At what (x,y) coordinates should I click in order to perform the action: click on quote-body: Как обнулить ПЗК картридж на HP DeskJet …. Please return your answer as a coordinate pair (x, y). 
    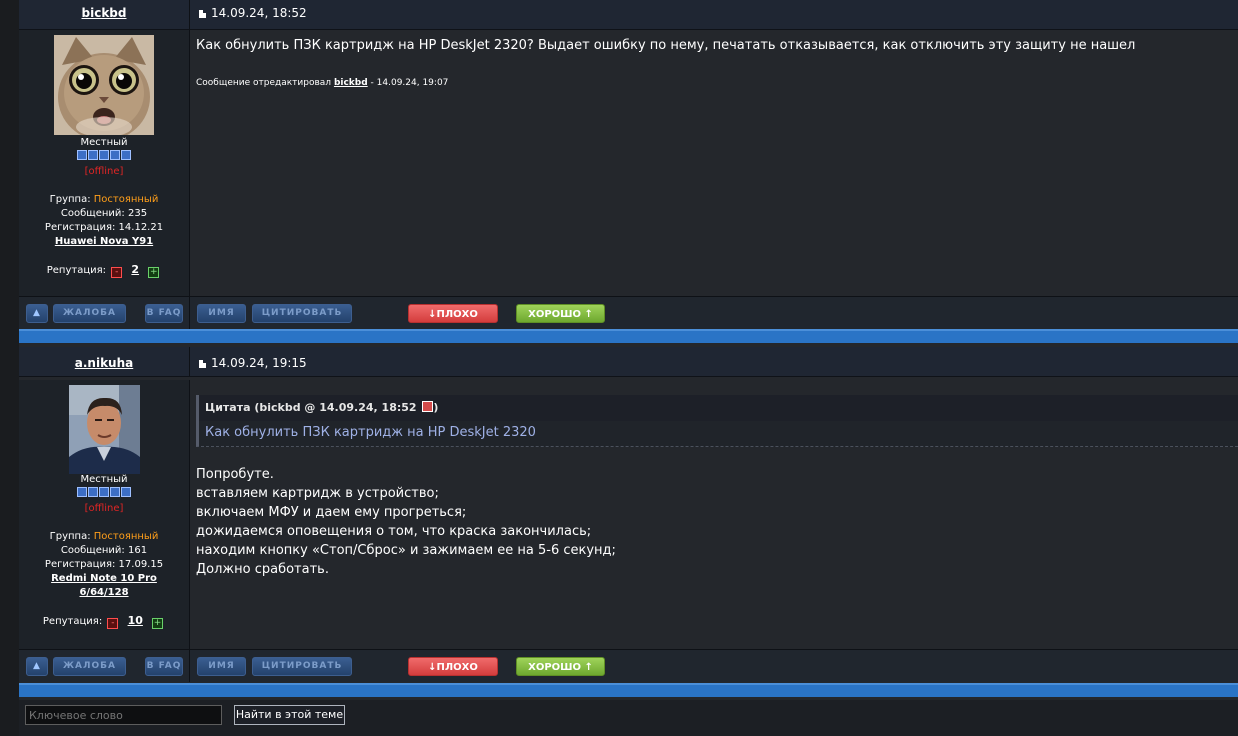
    Looking at the image, I should click on (717, 434).